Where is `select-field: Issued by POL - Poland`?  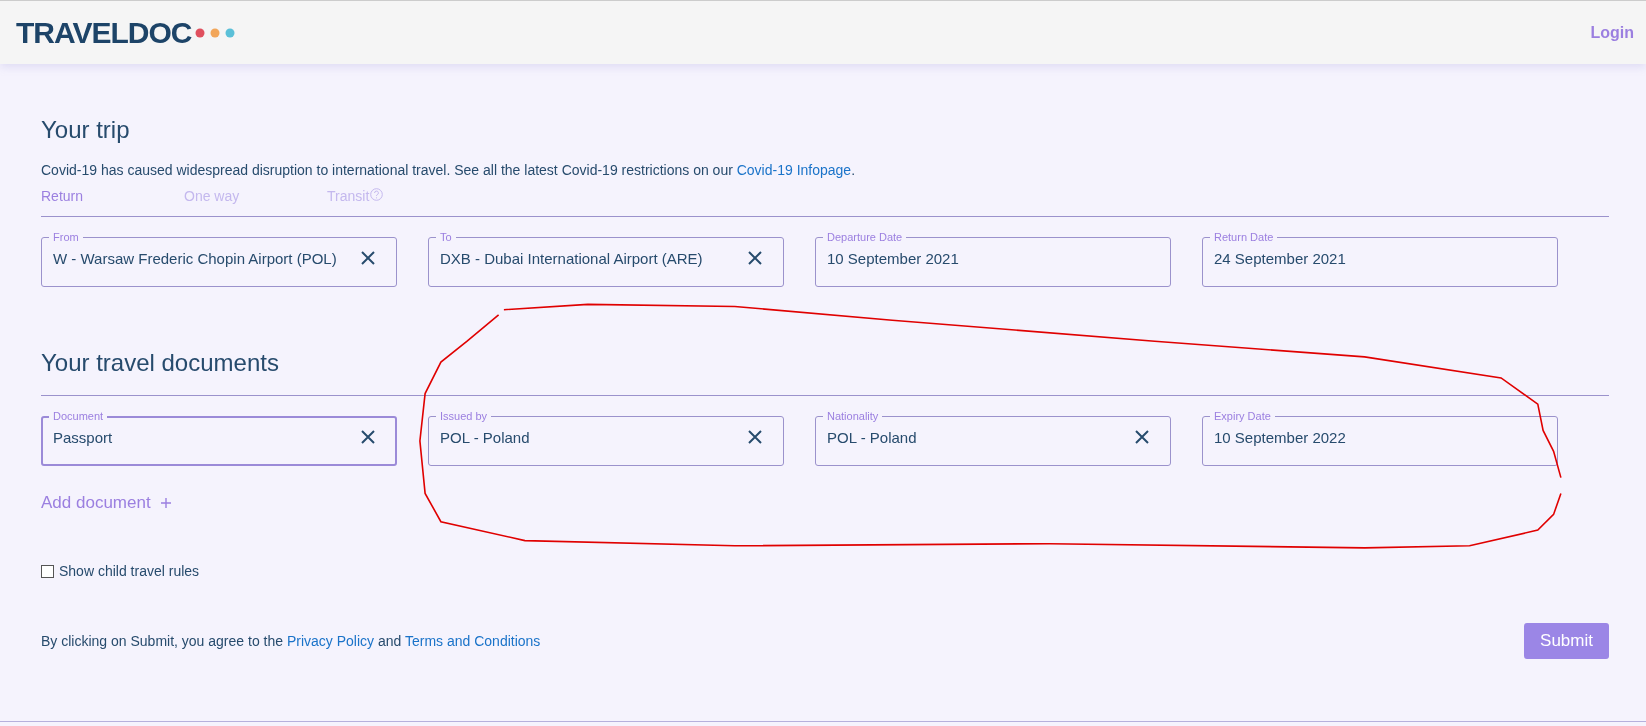 select-field: Issued by POL - Poland is located at coordinates (606, 438).